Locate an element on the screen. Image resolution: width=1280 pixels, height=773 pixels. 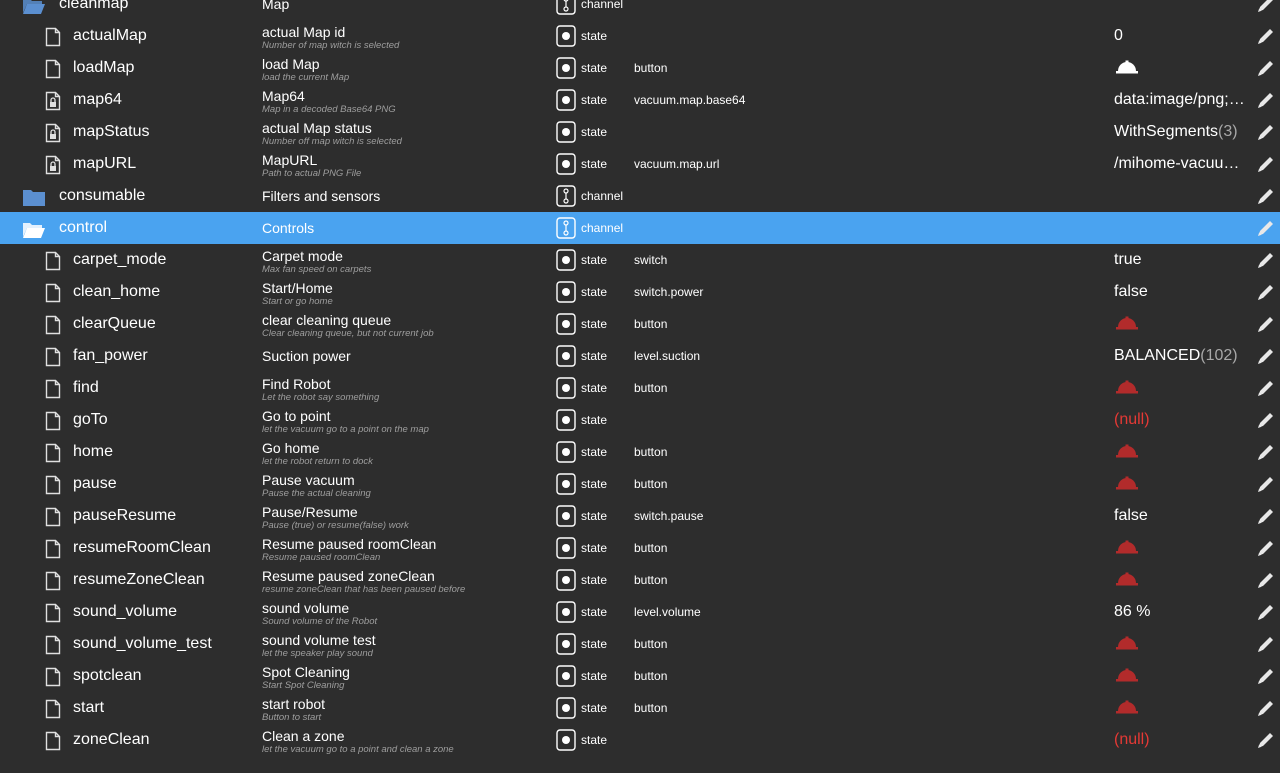
object-name: clean_home is located at coordinates (116, 292).